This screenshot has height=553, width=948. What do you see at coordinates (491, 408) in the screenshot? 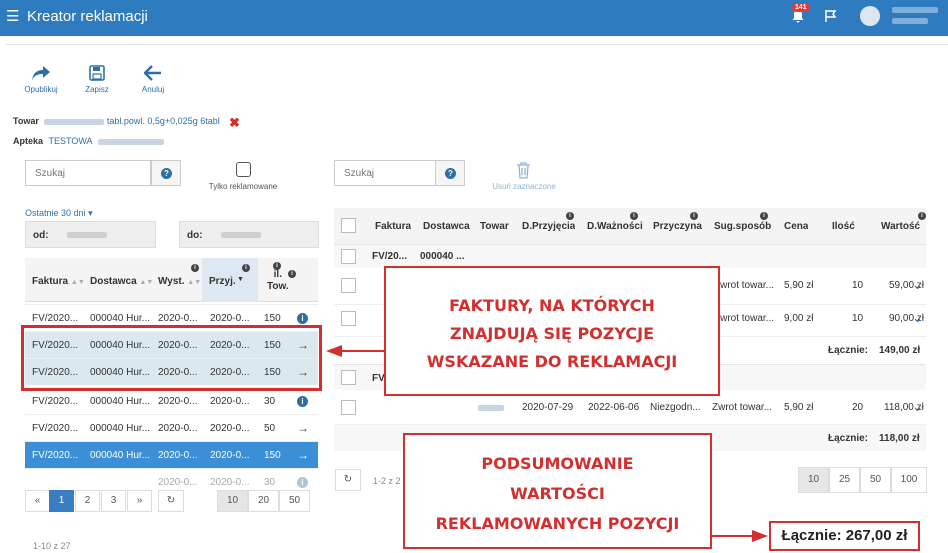
I see `towar-redacted` at bounding box center [491, 408].